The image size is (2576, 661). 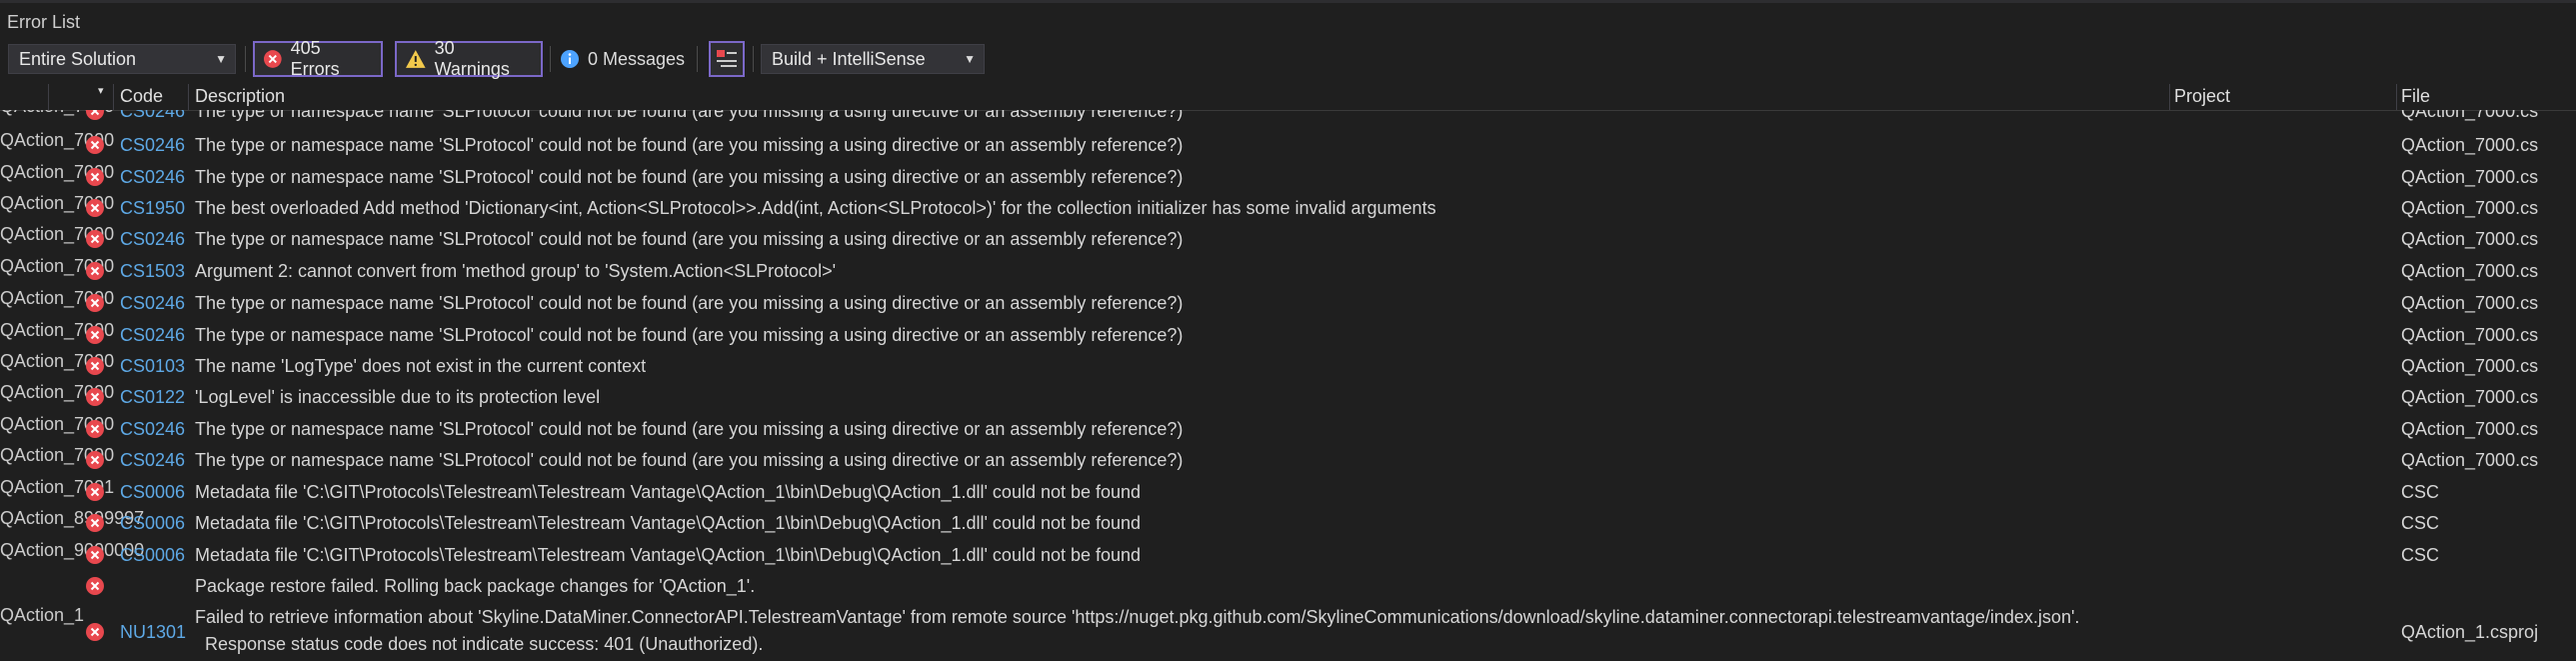 I want to click on errors-filter-button: 405 Errors, so click(x=318, y=58).